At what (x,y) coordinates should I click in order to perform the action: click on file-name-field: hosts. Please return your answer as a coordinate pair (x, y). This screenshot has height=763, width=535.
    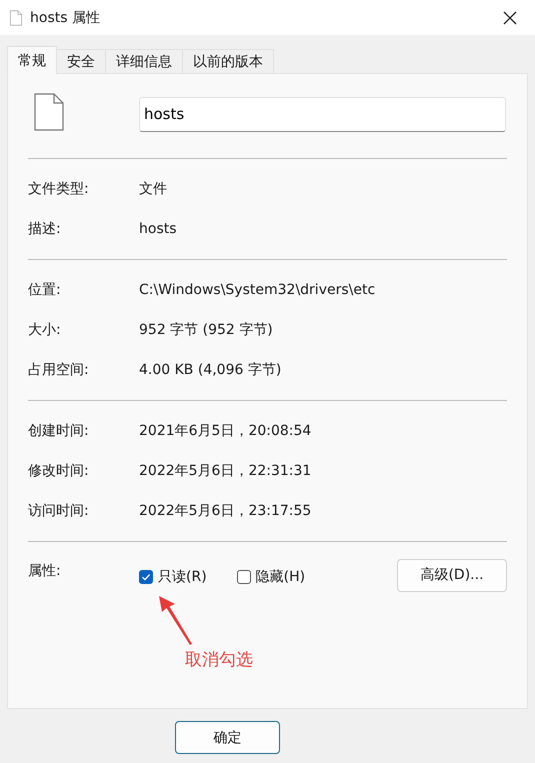
    Looking at the image, I should click on (322, 114).